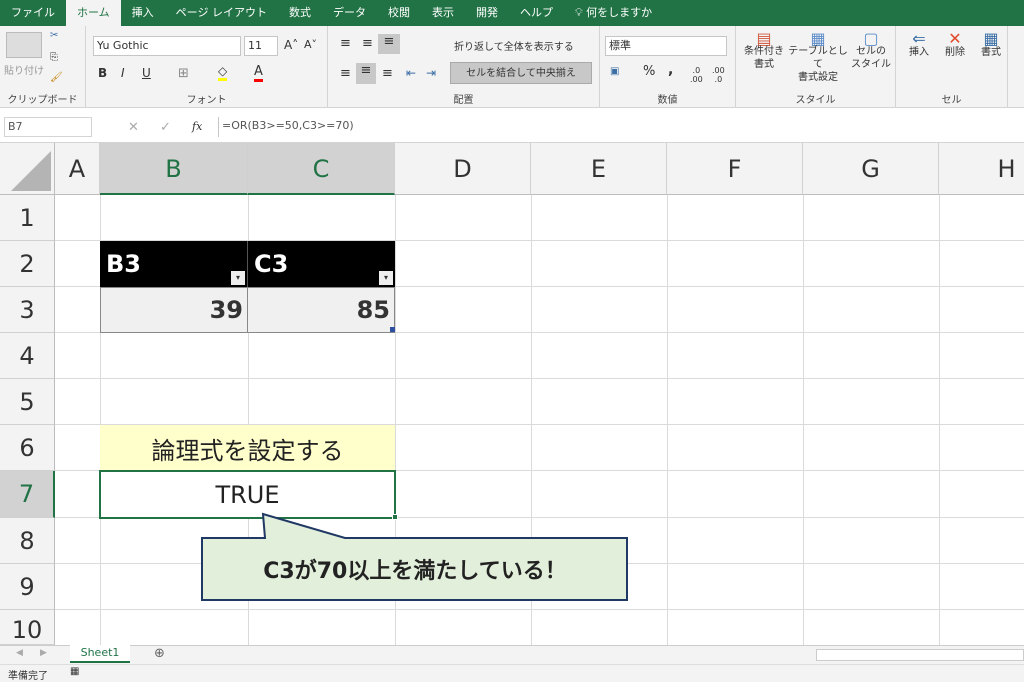 The width and height of the screenshot is (1024, 682). What do you see at coordinates (19, 653) in the screenshot?
I see `scroll-left-icon: ◀` at bounding box center [19, 653].